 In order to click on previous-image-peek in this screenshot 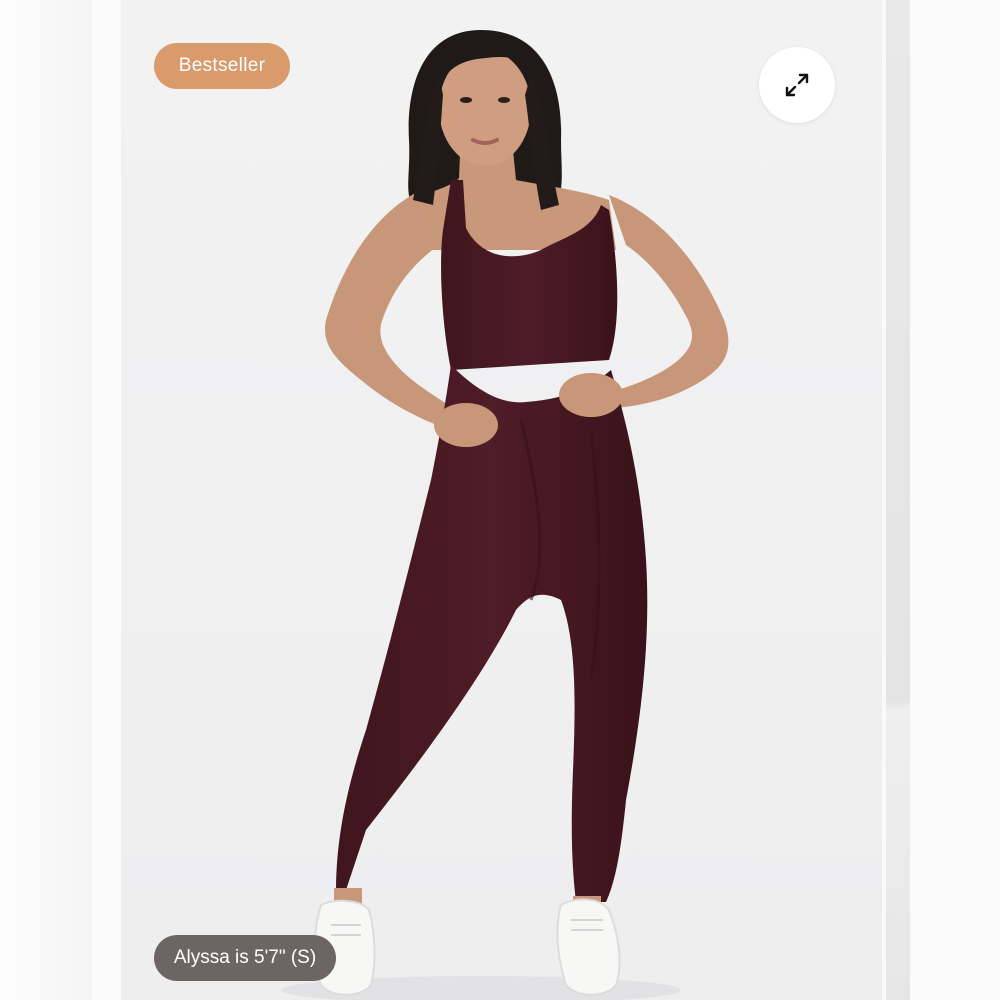, I will do `click(46, 500)`.